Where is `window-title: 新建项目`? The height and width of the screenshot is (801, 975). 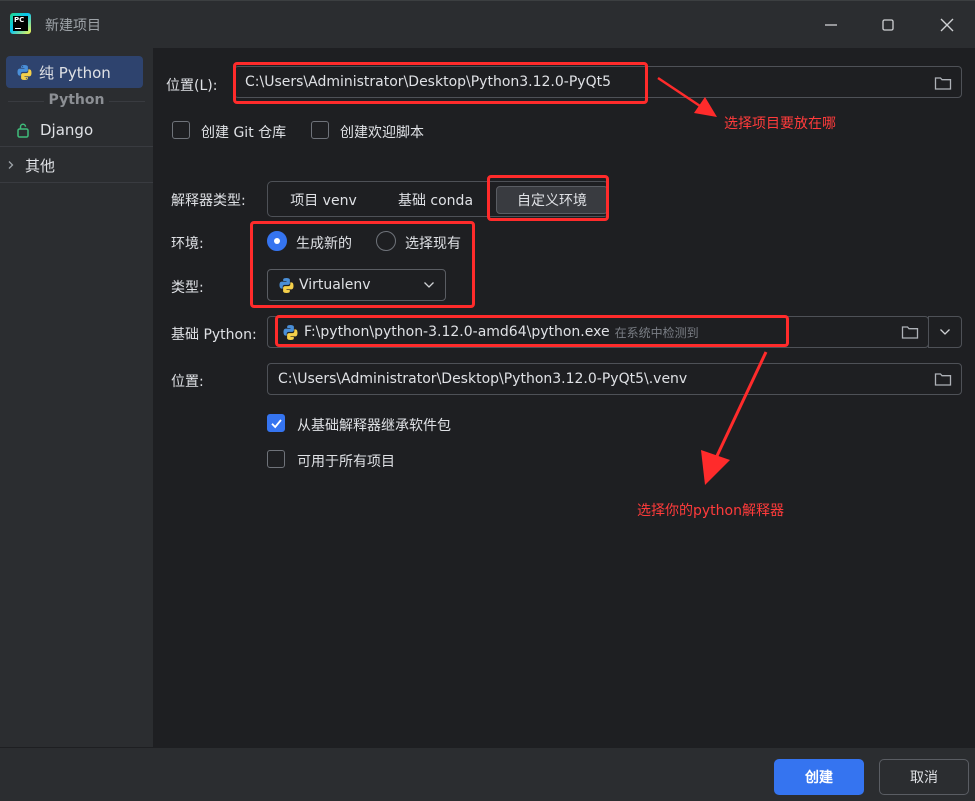 window-title: 新建项目 is located at coordinates (73, 26).